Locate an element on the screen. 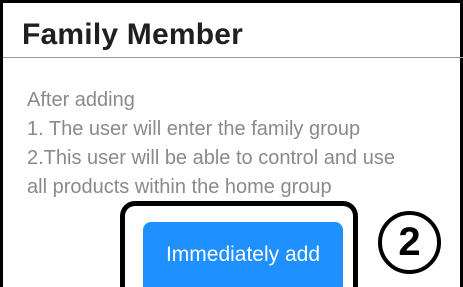  immediately-add-button: Immediately add is located at coordinates (243, 254).